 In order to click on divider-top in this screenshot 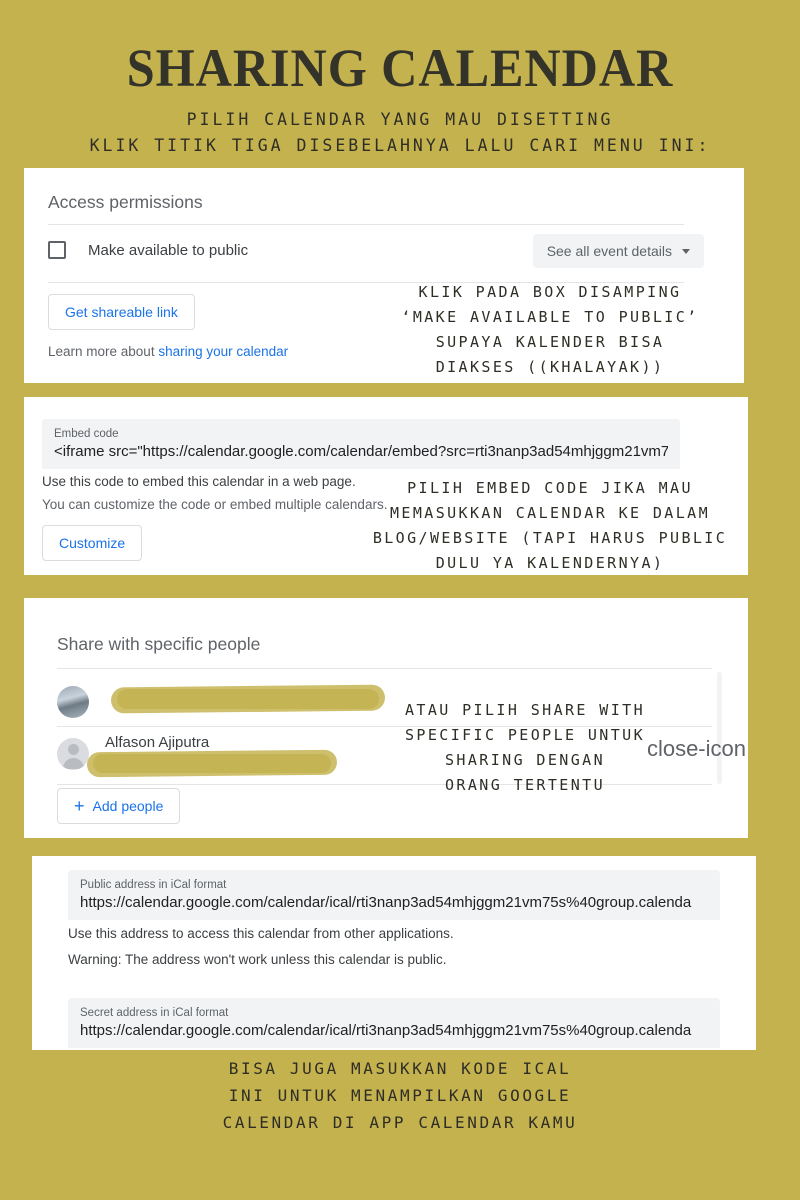, I will do `click(366, 224)`.